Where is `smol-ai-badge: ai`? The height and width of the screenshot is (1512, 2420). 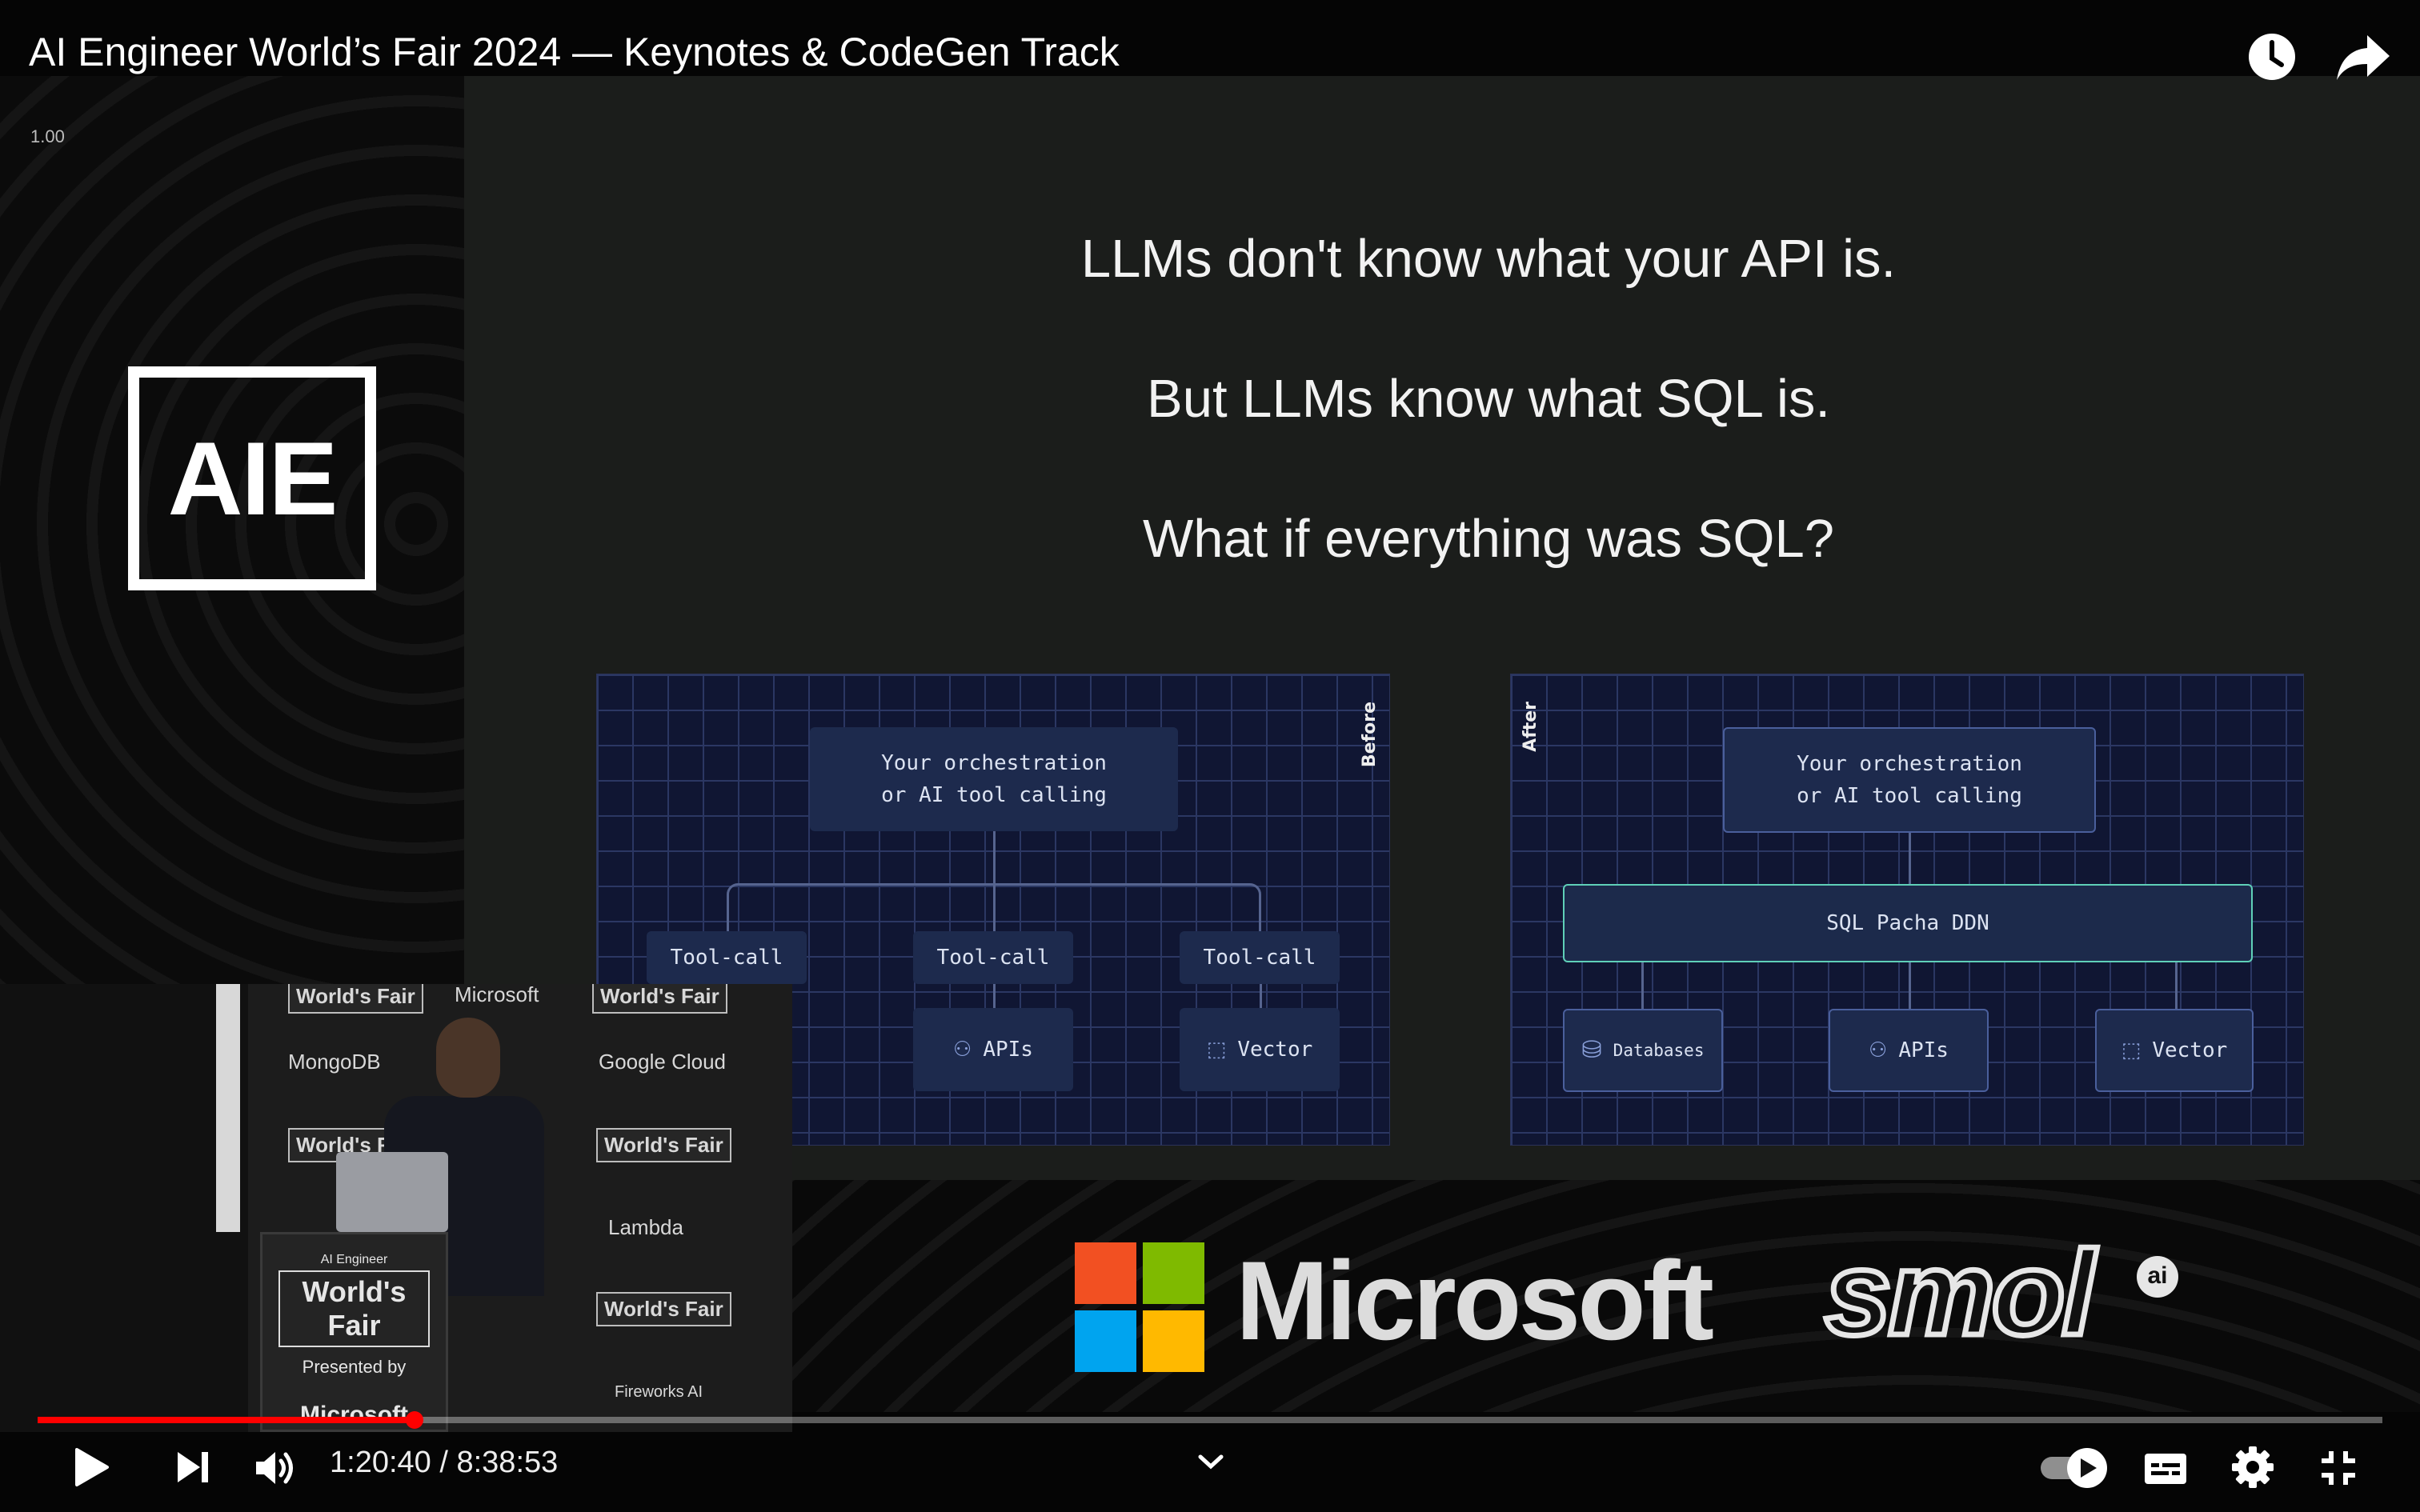
smol-ai-badge: ai is located at coordinates (2157, 1277).